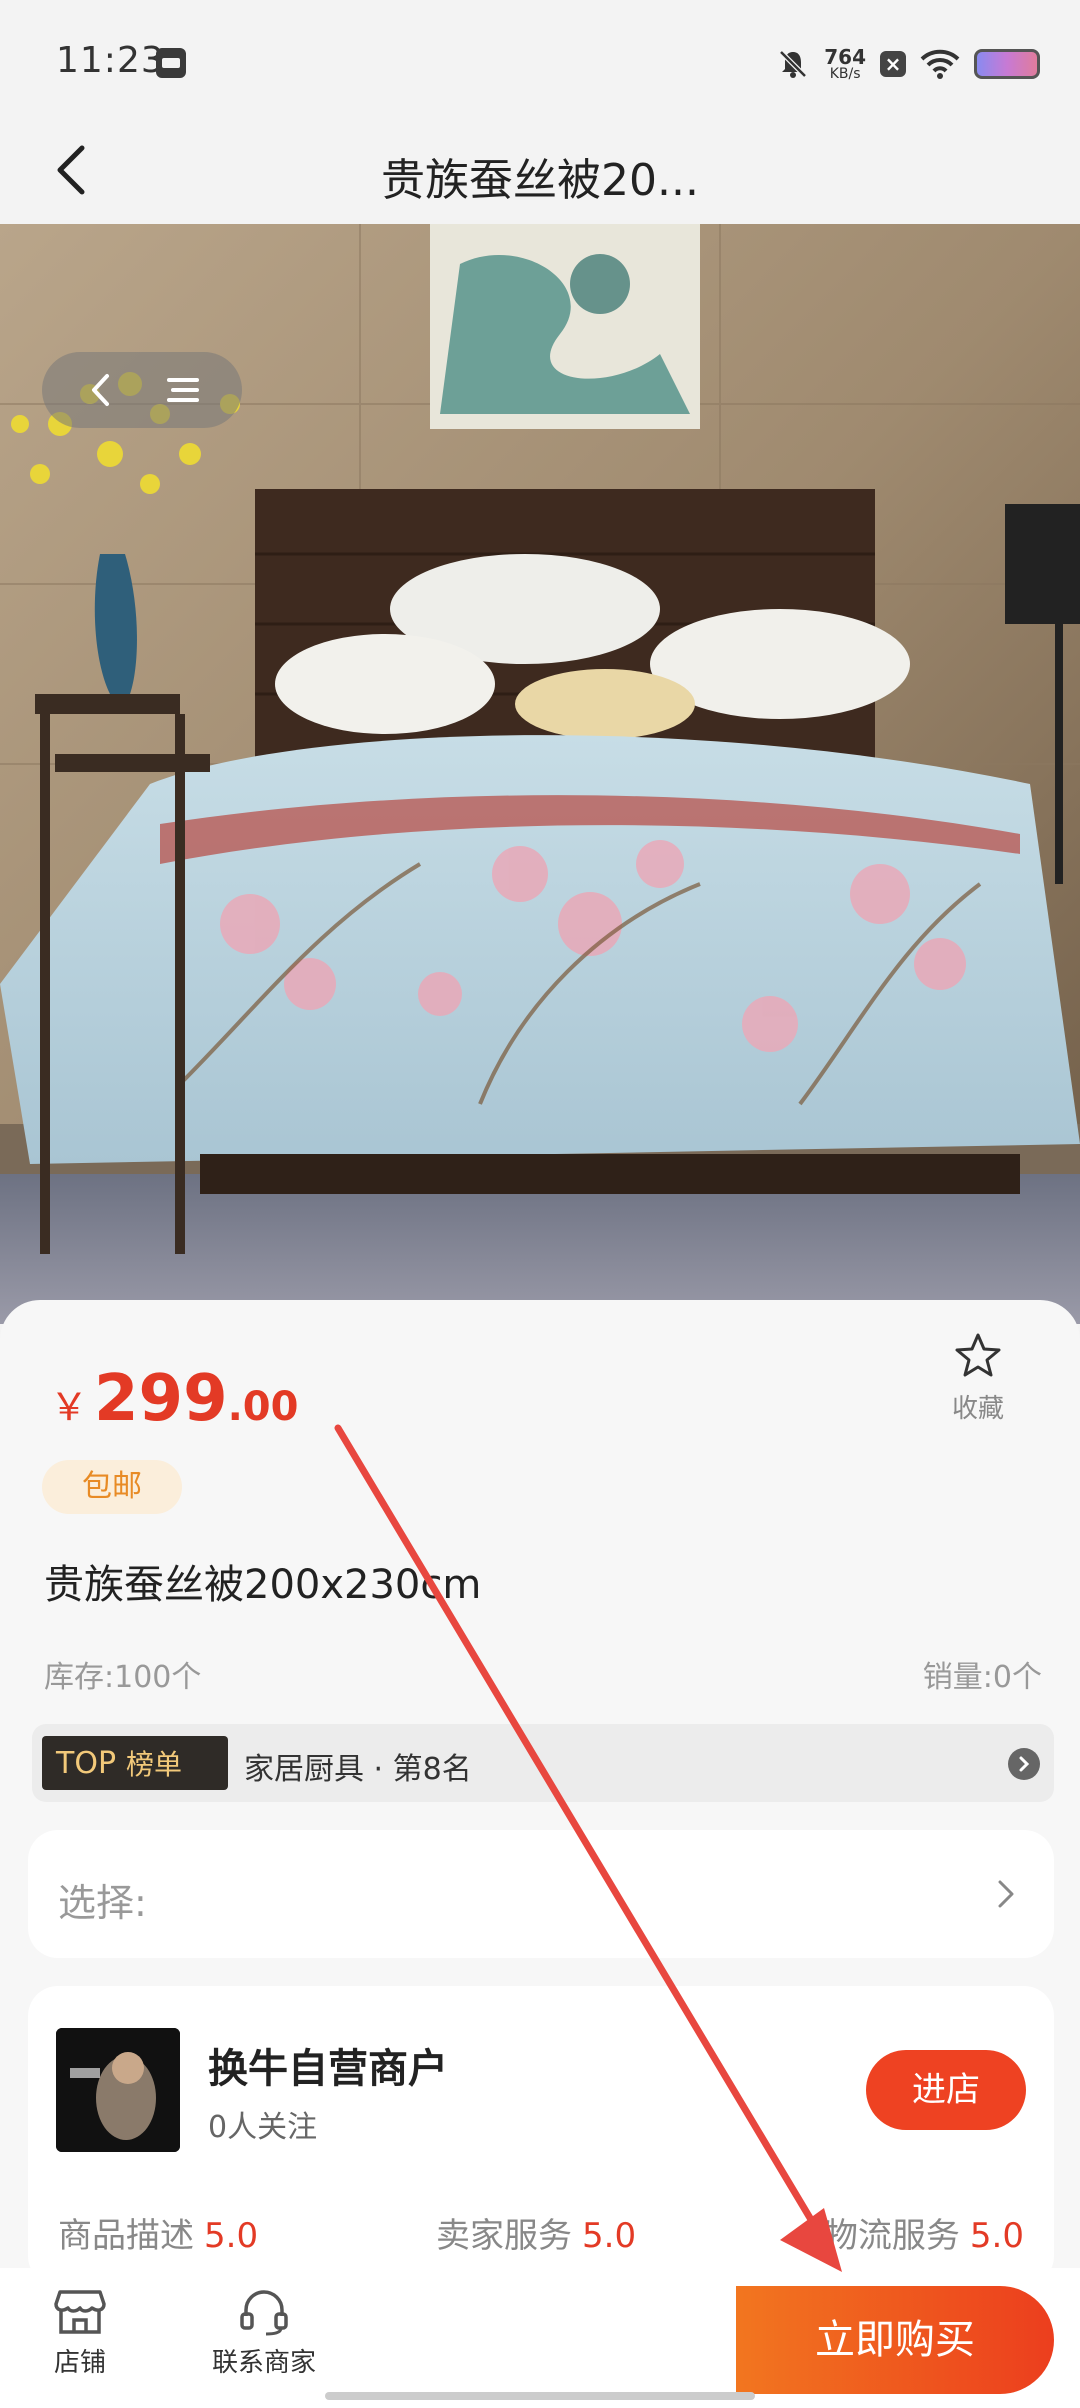 The image size is (1080, 2408). What do you see at coordinates (263, 2127) in the screenshot?
I see `shop-followers: 0人关注` at bounding box center [263, 2127].